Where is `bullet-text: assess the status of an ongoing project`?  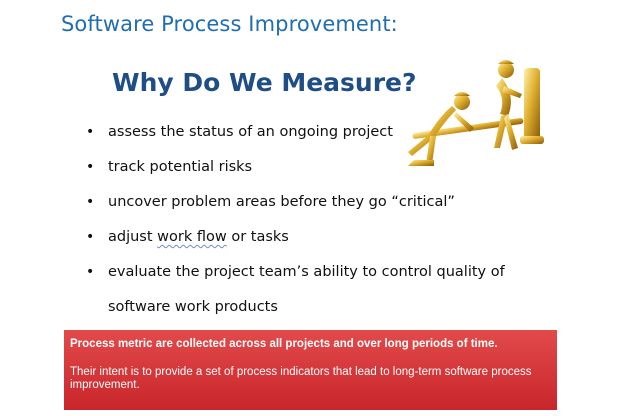
bullet-text: assess the status of an ongoing project is located at coordinates (250, 132).